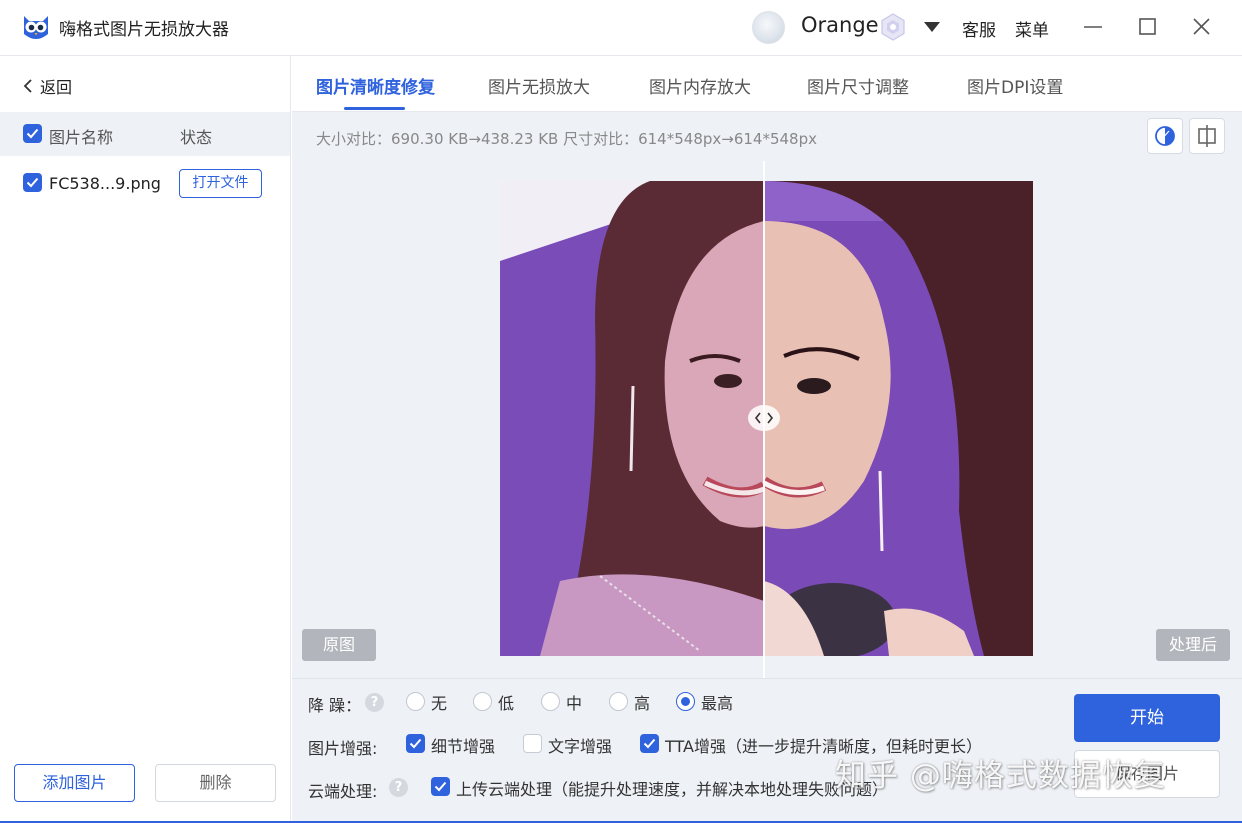 Image resolution: width=1242 pixels, height=823 pixels. Describe the element at coordinates (767, 678) in the screenshot. I see `options-divider` at that location.